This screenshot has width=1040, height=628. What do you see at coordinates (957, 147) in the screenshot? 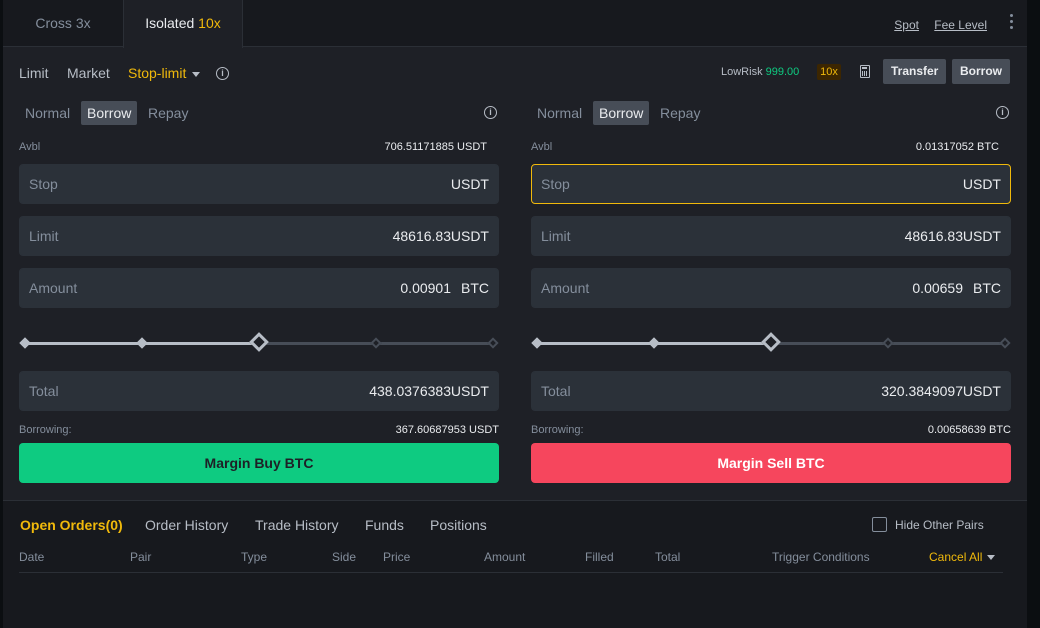
I see `avbl-value: 0.01317052 BTC` at bounding box center [957, 147].